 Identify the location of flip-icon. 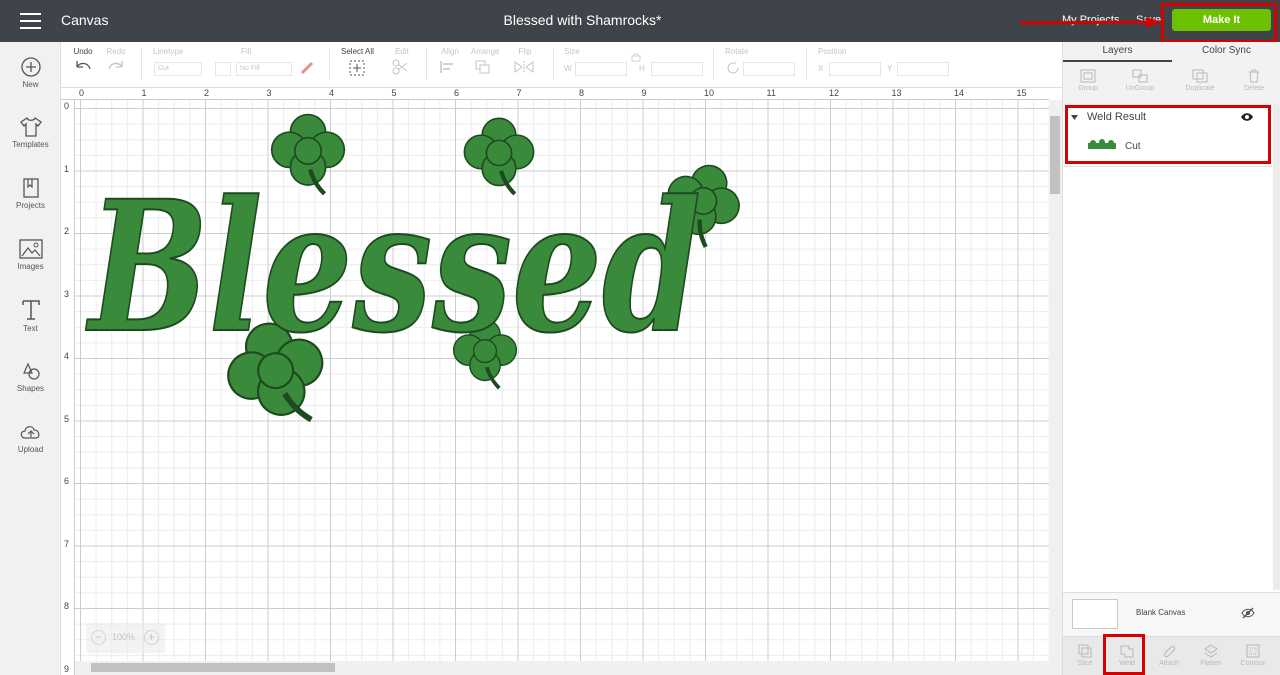
(524, 67).